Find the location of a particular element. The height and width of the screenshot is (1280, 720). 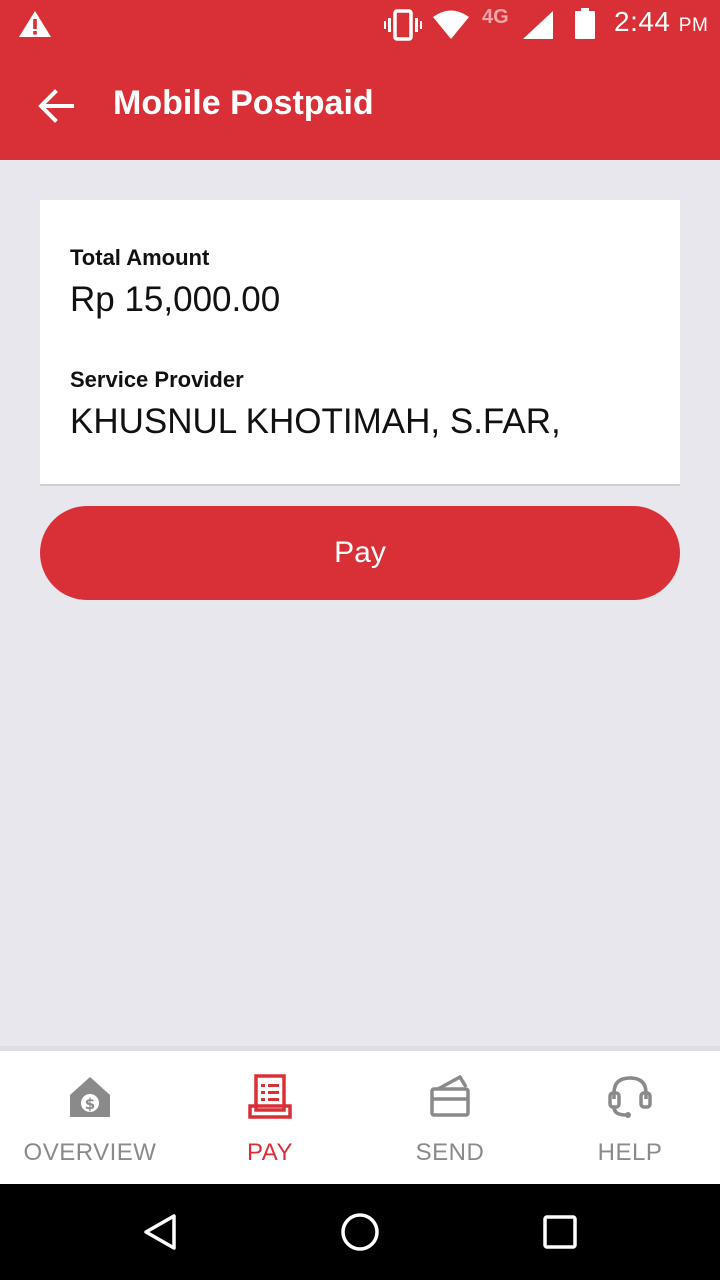

clock: 2:44 PM is located at coordinates (661, 22).